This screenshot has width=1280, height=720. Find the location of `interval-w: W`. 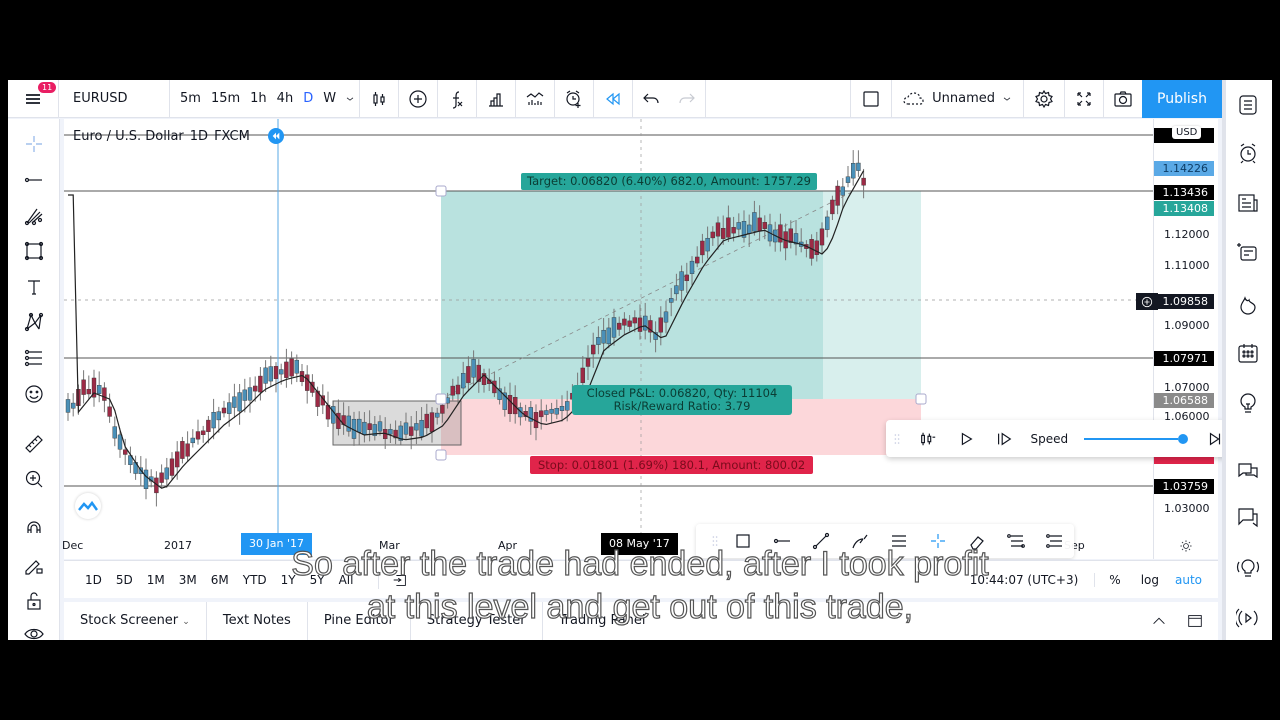

interval-w: W is located at coordinates (329, 99).